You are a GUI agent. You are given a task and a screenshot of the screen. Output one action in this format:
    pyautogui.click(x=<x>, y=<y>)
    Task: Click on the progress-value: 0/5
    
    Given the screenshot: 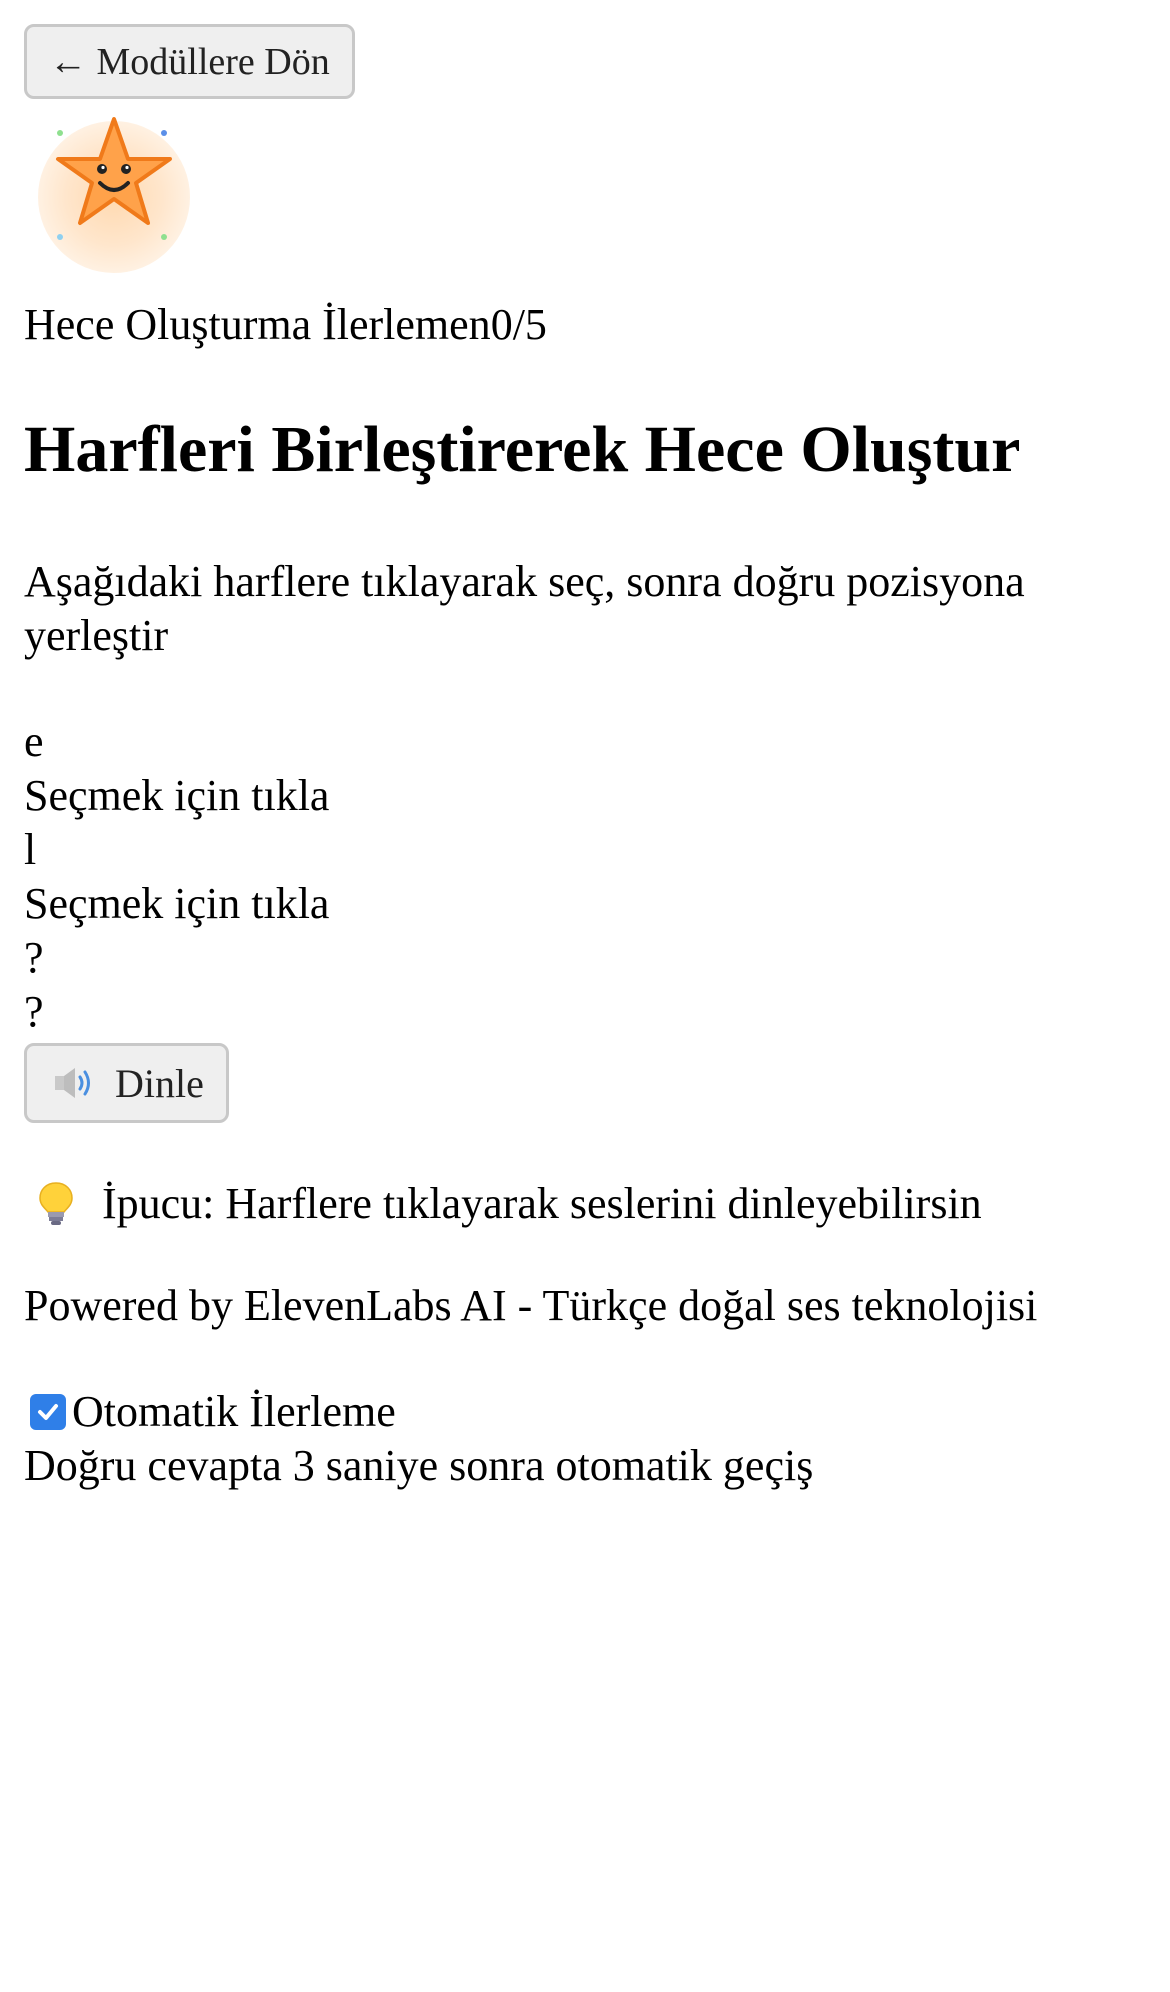 What is the action you would take?
    pyautogui.click(x=518, y=324)
    